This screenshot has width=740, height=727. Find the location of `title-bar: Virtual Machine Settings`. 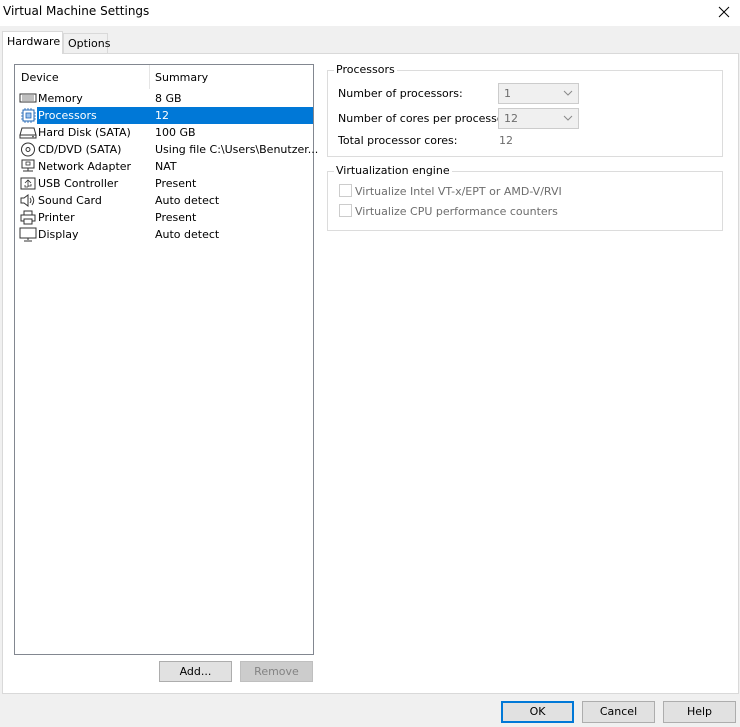

title-bar: Virtual Machine Settings is located at coordinates (370, 13).